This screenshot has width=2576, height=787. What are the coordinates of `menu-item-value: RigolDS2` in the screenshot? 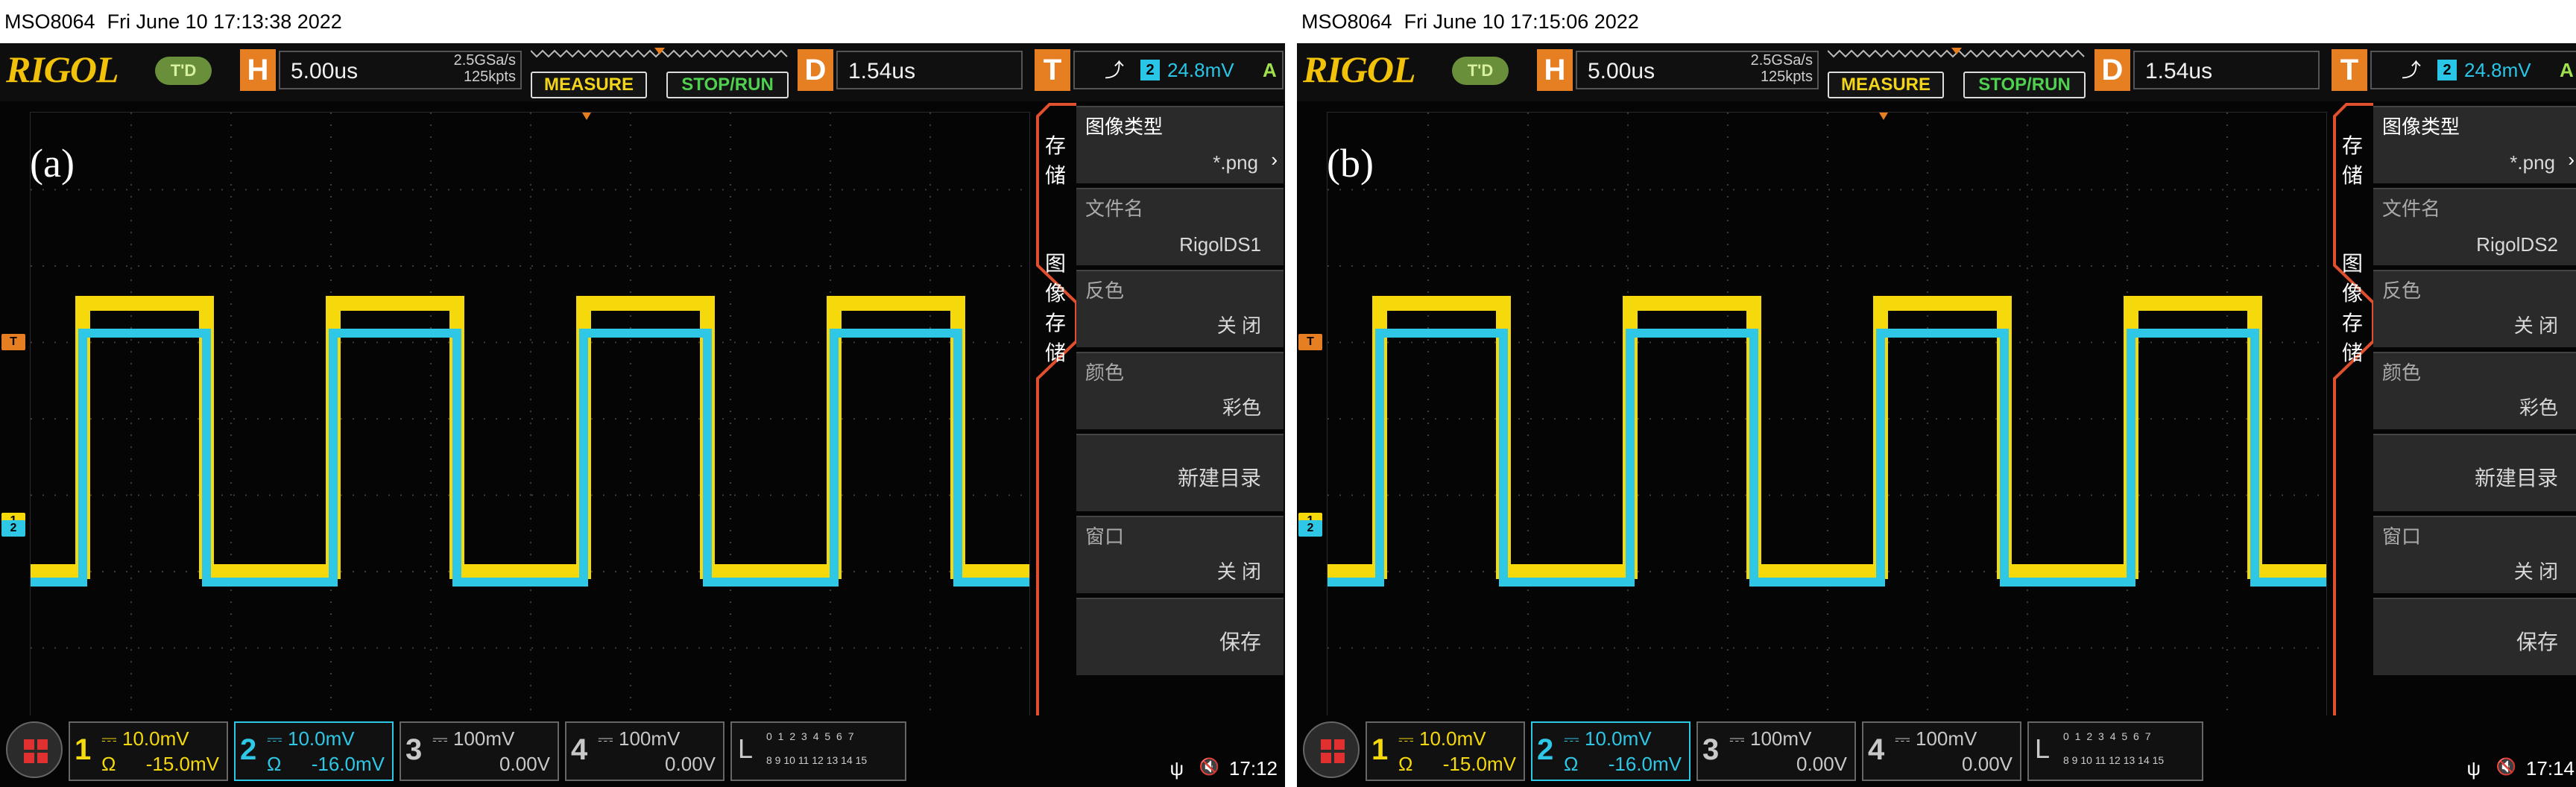 It's located at (2517, 244).